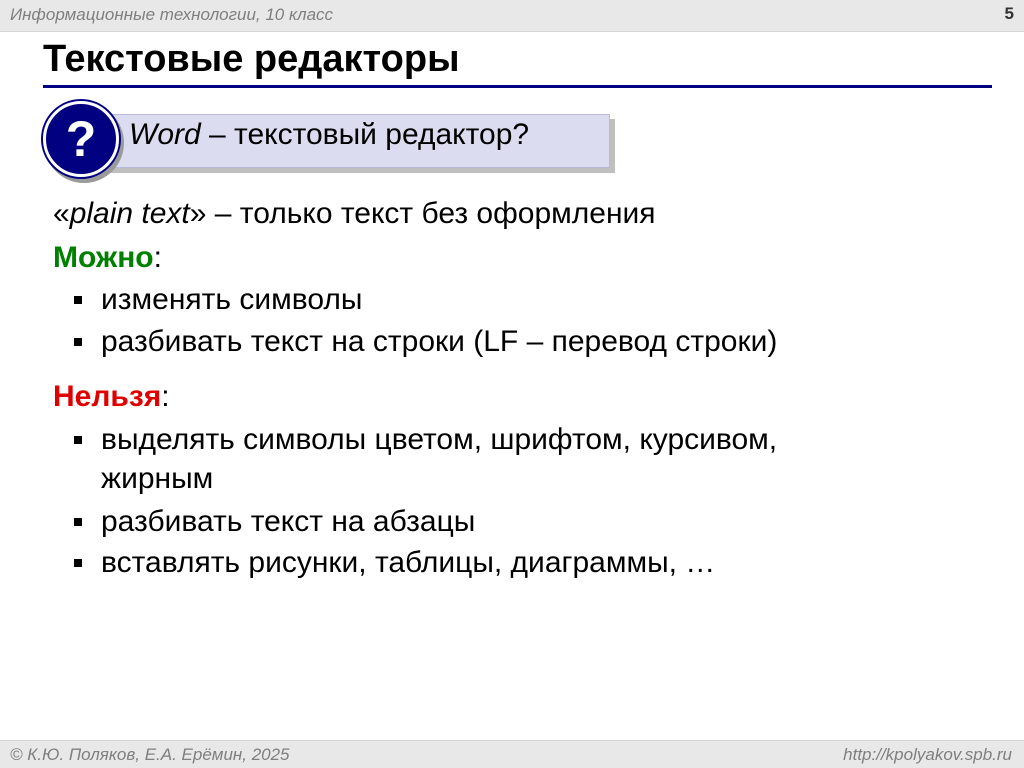 The width and height of the screenshot is (1024, 768). What do you see at coordinates (61, 213) in the screenshot?
I see `open-quote: «` at bounding box center [61, 213].